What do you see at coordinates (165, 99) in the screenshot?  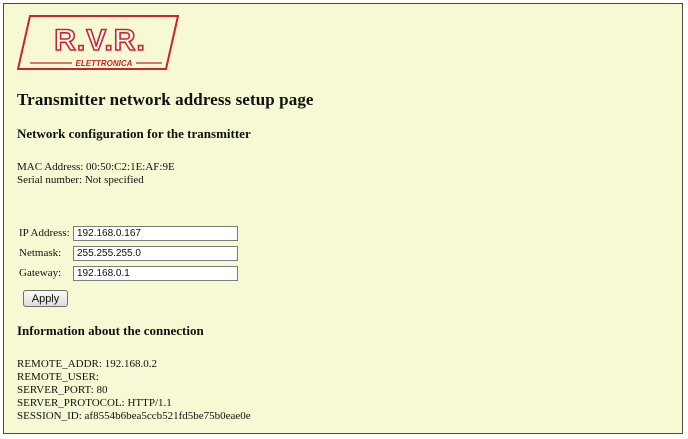 I see `page-title: Transmitter network address setup page` at bounding box center [165, 99].